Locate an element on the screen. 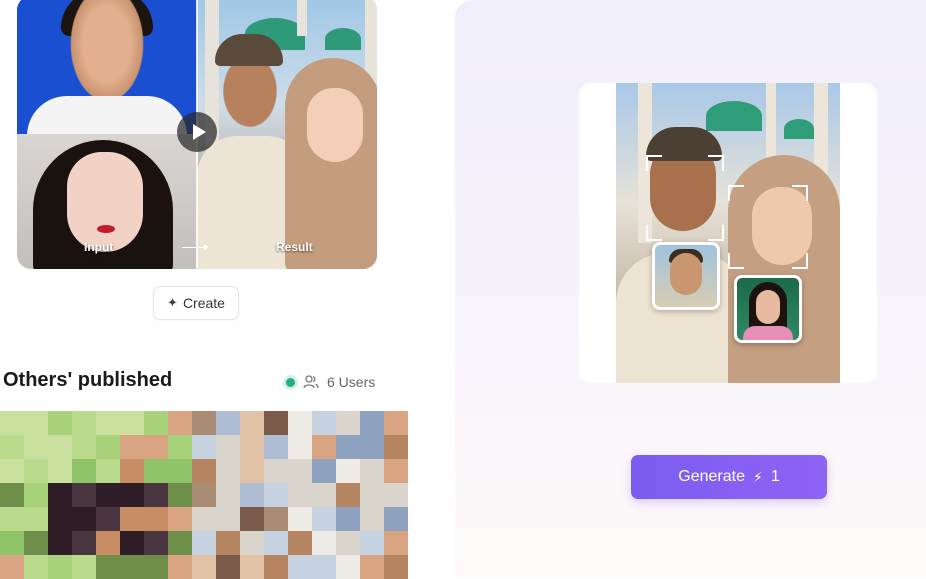 The height and width of the screenshot is (579, 926). published-section-title: Others' published is located at coordinates (88, 380).